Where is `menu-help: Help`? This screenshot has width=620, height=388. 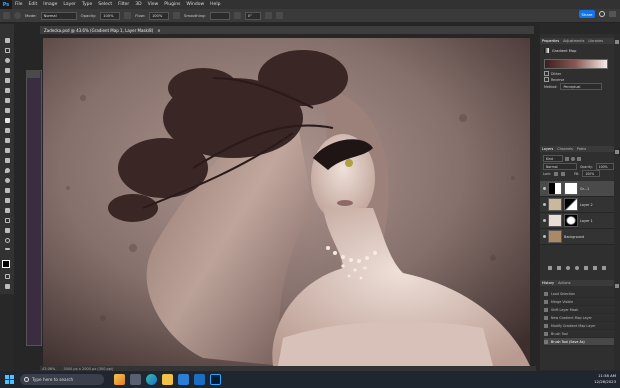 menu-help: Help is located at coordinates (215, 4).